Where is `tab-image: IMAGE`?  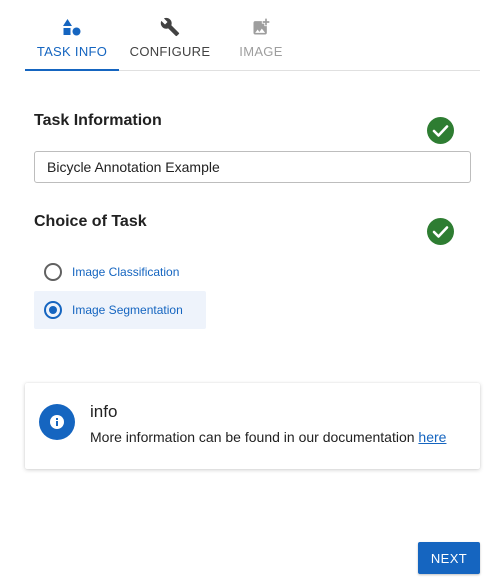 tab-image: IMAGE is located at coordinates (261, 35).